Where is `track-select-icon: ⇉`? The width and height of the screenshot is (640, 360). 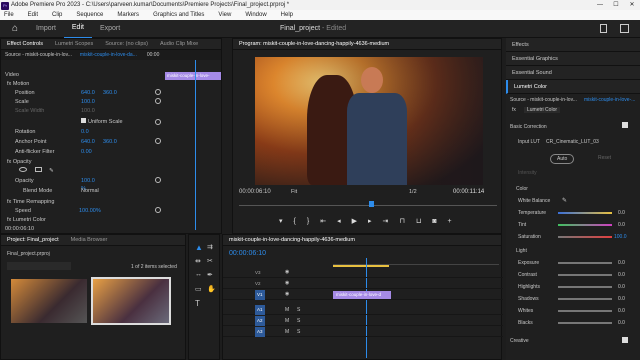 track-select-icon: ⇉ is located at coordinates (210, 247).